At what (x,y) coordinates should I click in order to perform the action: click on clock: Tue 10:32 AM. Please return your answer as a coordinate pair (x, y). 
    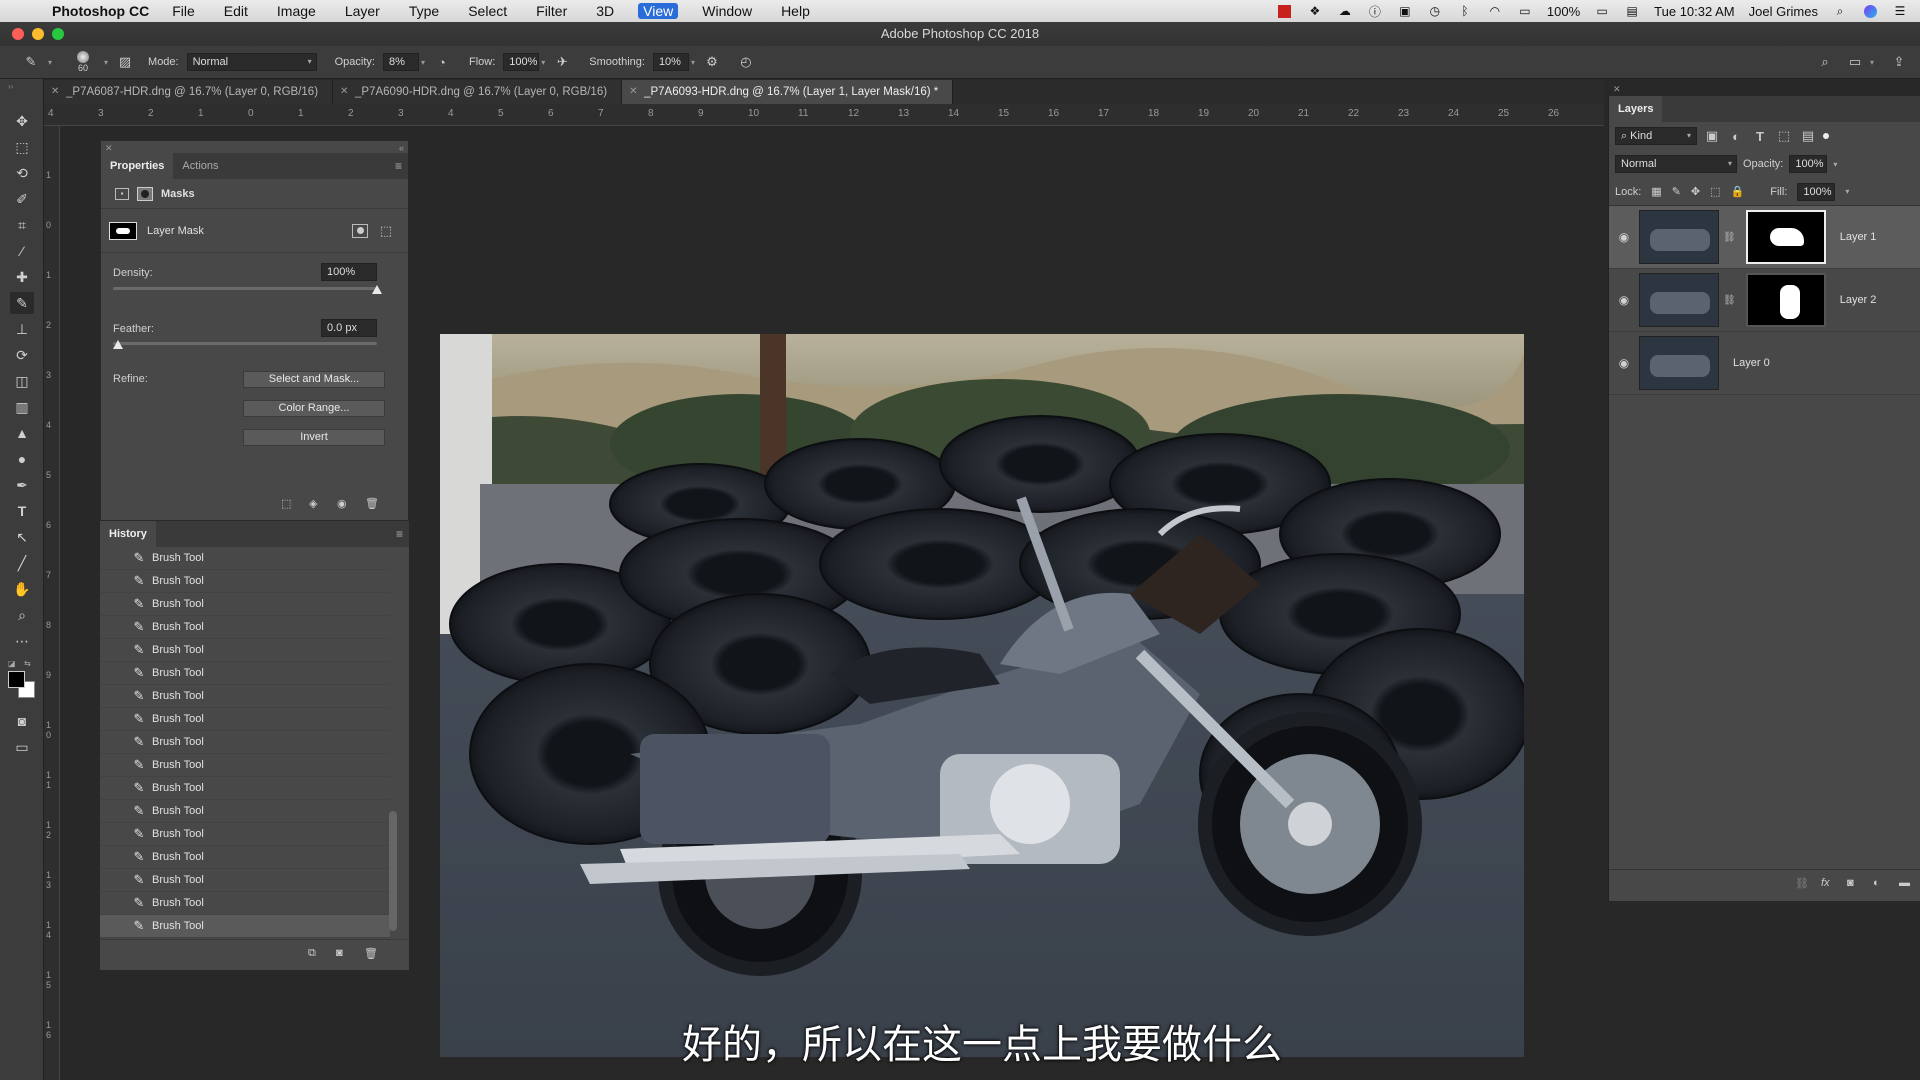
    Looking at the image, I should click on (1694, 11).